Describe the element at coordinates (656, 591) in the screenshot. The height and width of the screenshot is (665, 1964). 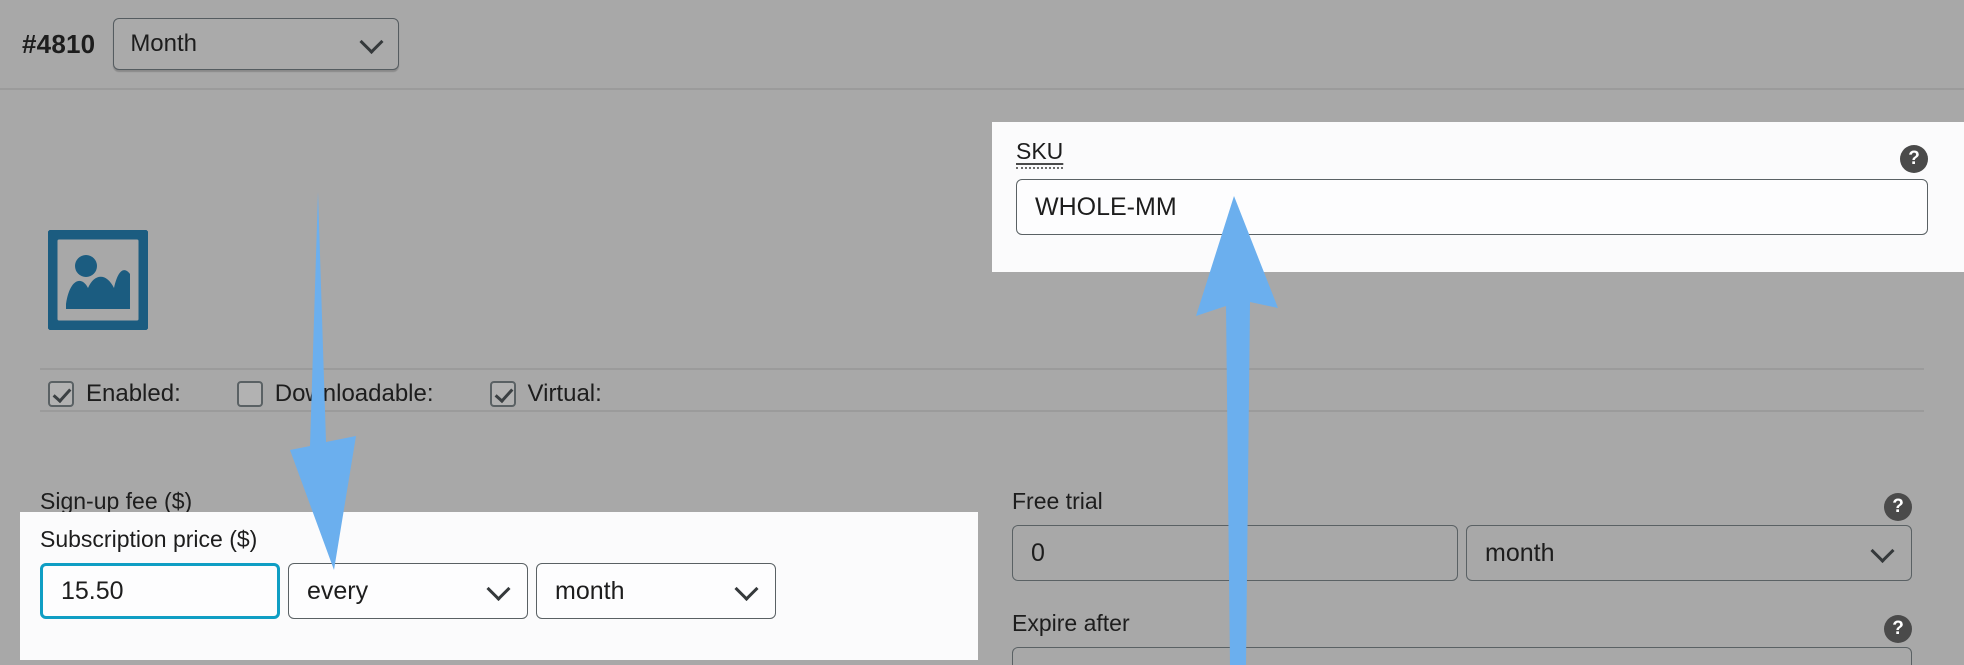
I see `subscription-period-select: month` at that location.